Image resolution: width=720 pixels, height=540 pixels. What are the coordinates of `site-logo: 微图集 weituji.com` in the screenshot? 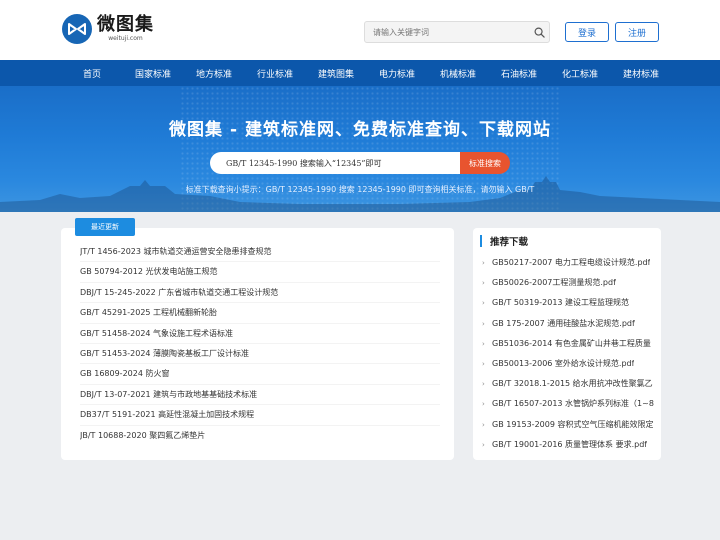 It's located at (108, 29).